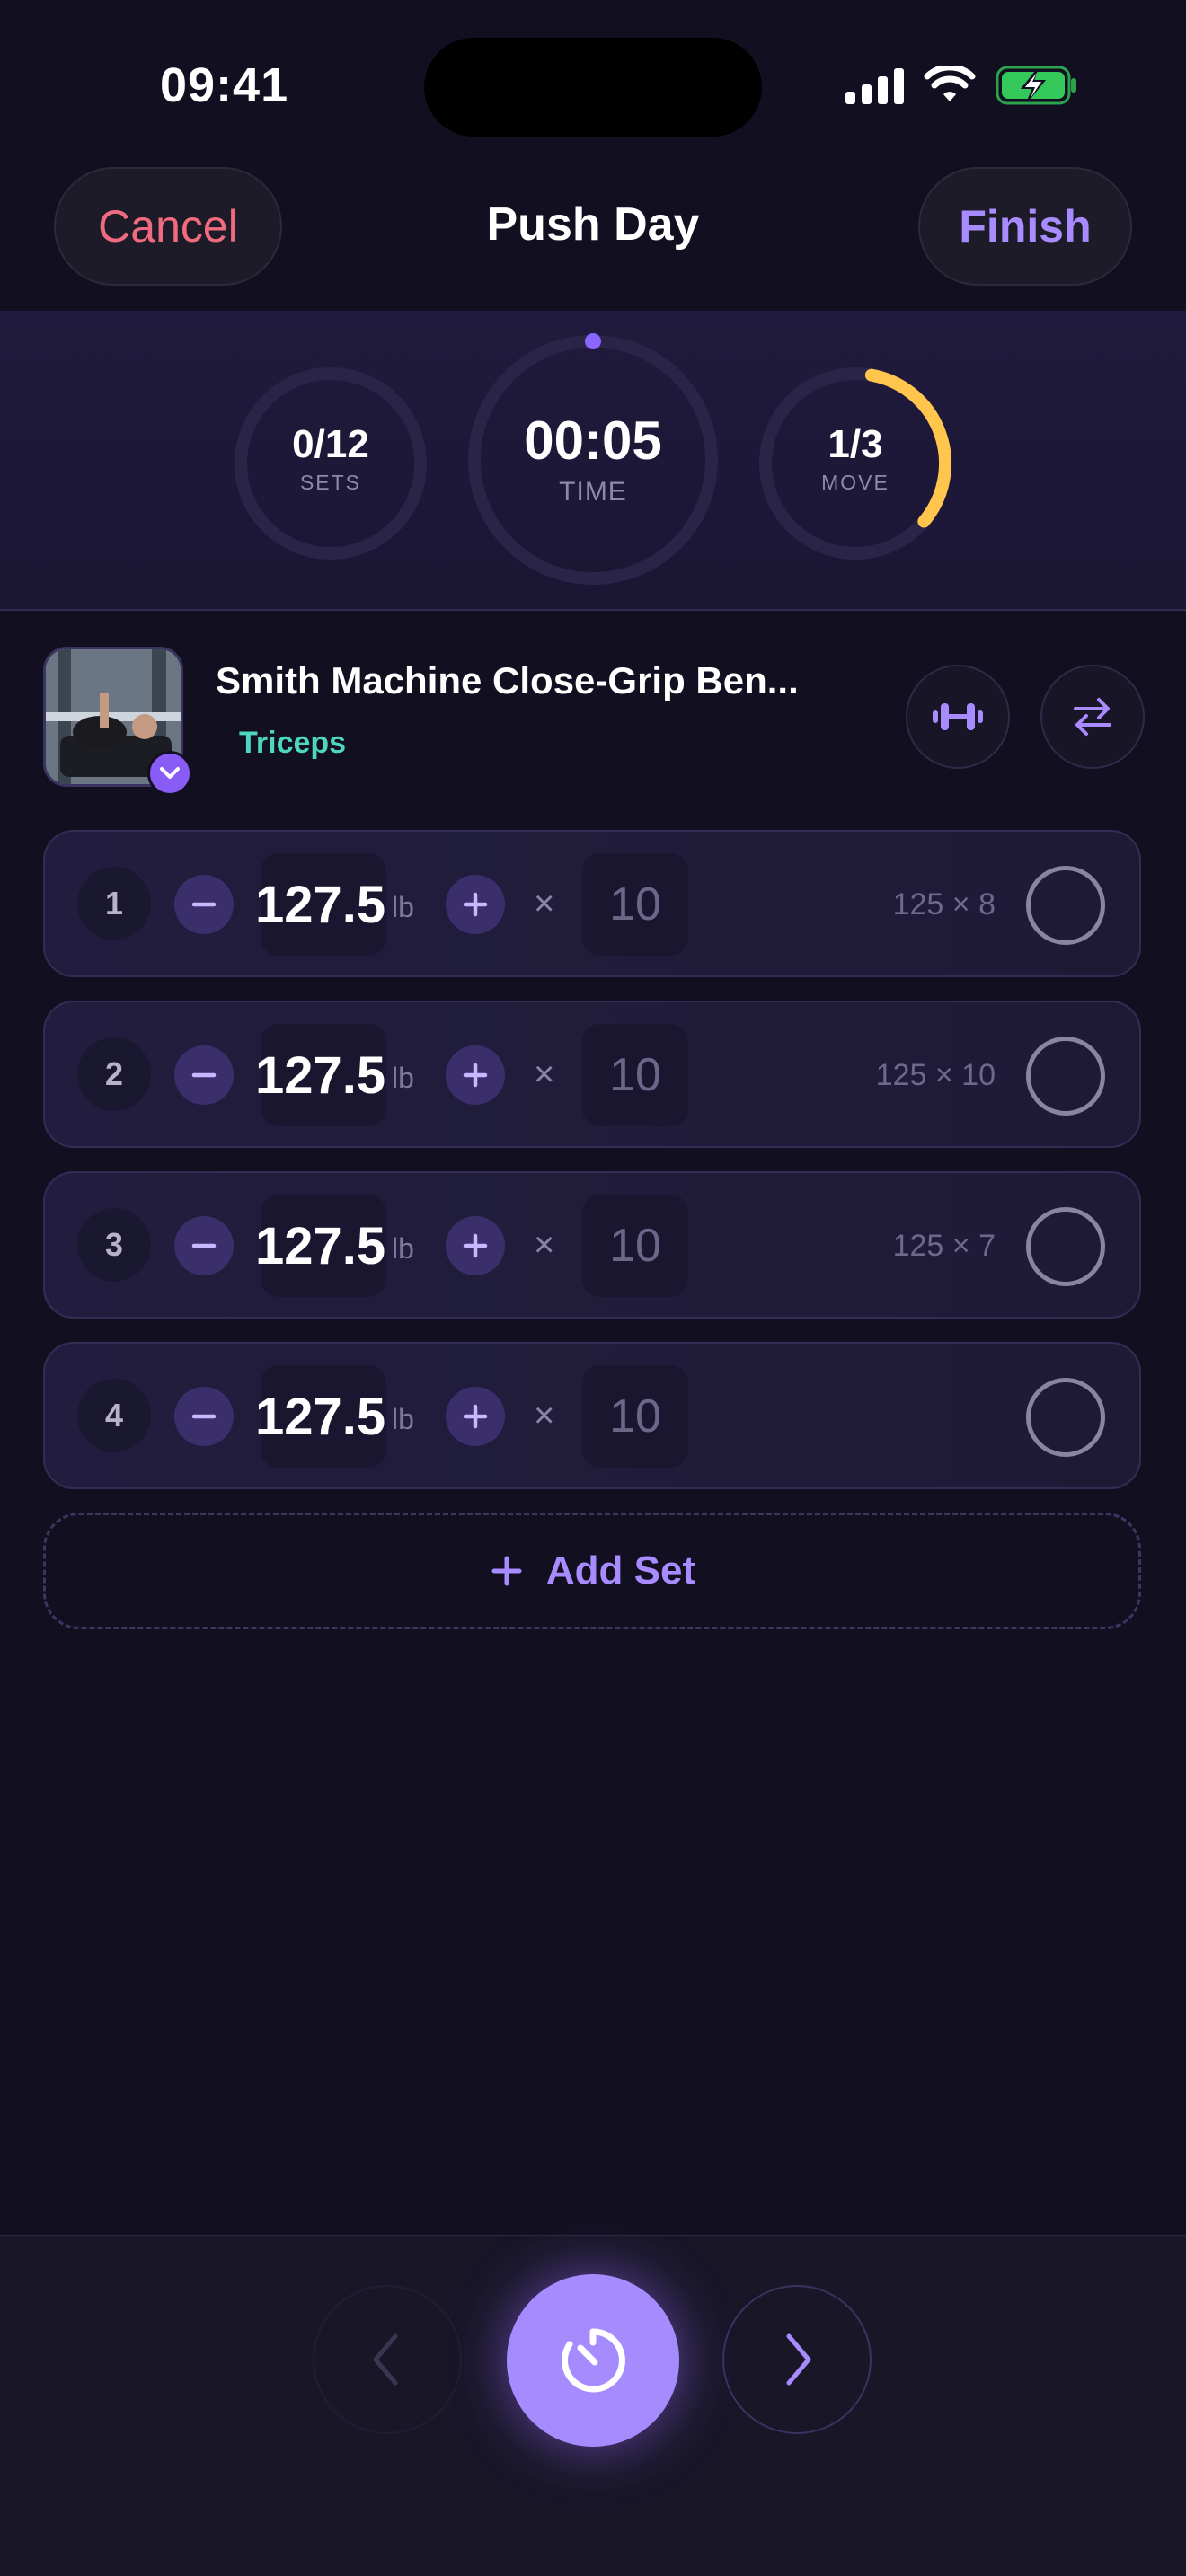  What do you see at coordinates (944, 904) in the screenshot?
I see `previous-performance: 125 × 8` at bounding box center [944, 904].